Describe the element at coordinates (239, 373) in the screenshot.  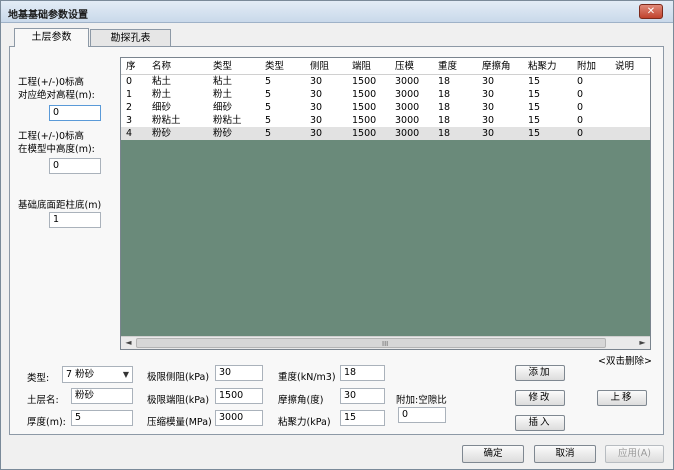
I see `side-resistance-input: 30` at that location.